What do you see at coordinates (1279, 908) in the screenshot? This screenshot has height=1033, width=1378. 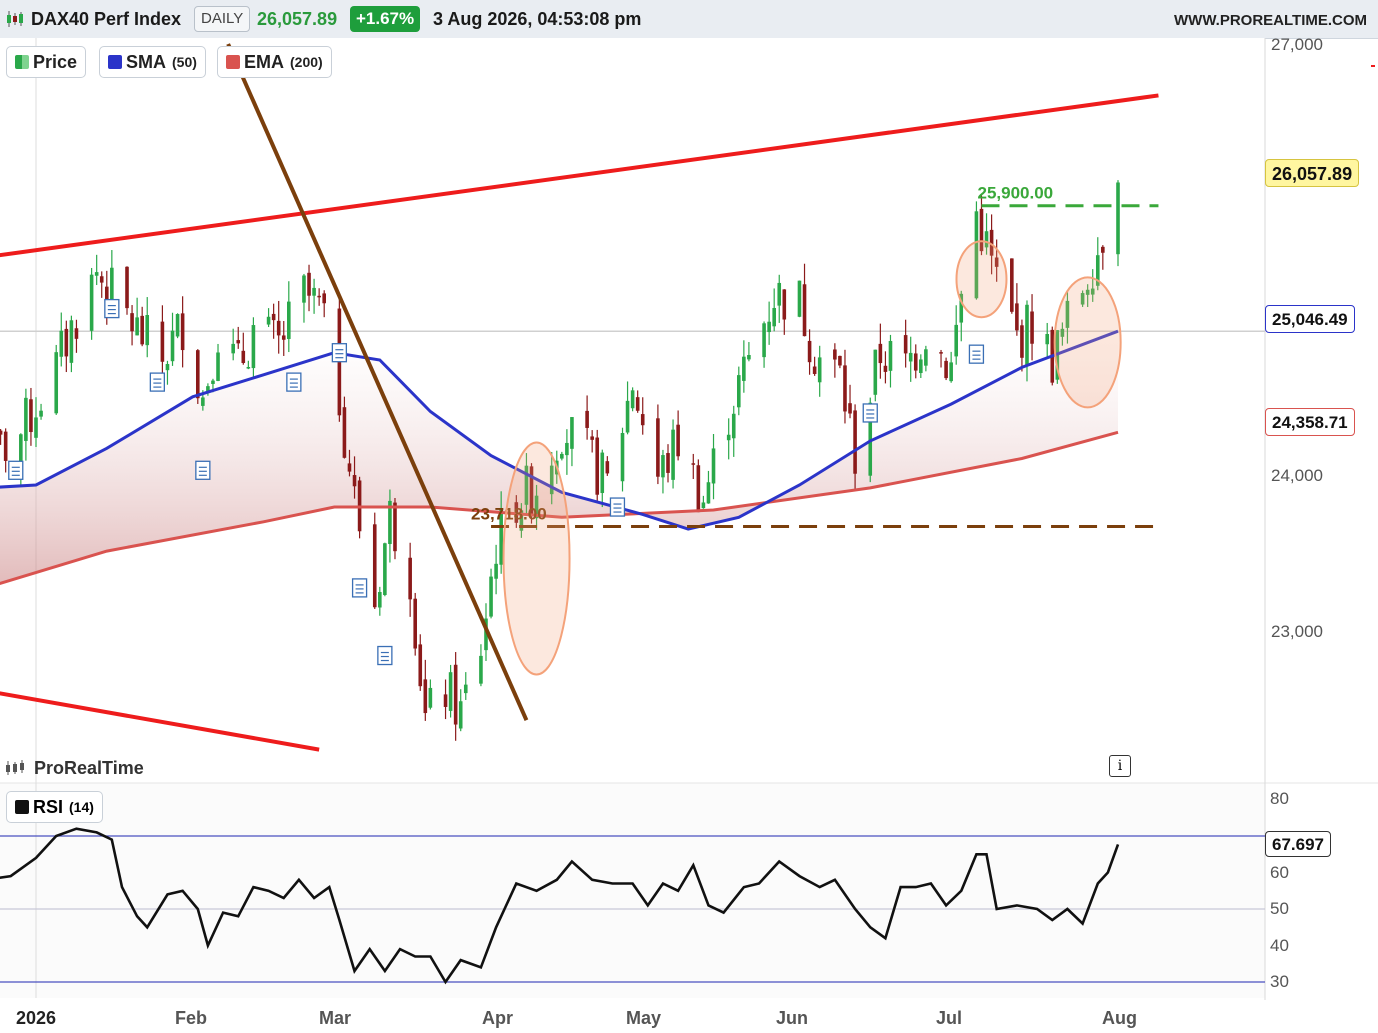 I see `rsi-tick: 50` at bounding box center [1279, 908].